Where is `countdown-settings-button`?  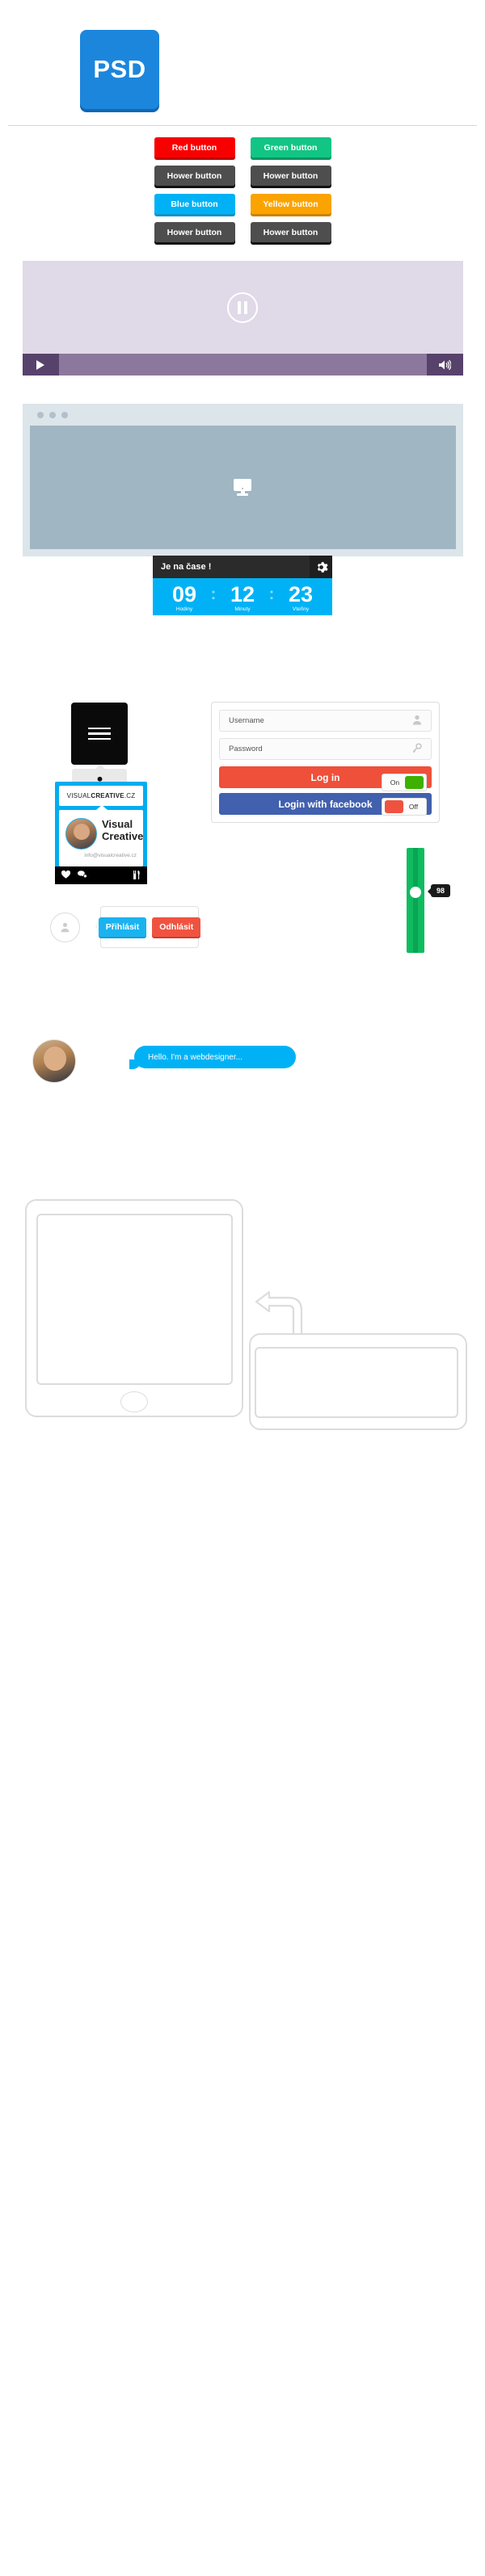 countdown-settings-button is located at coordinates (321, 567).